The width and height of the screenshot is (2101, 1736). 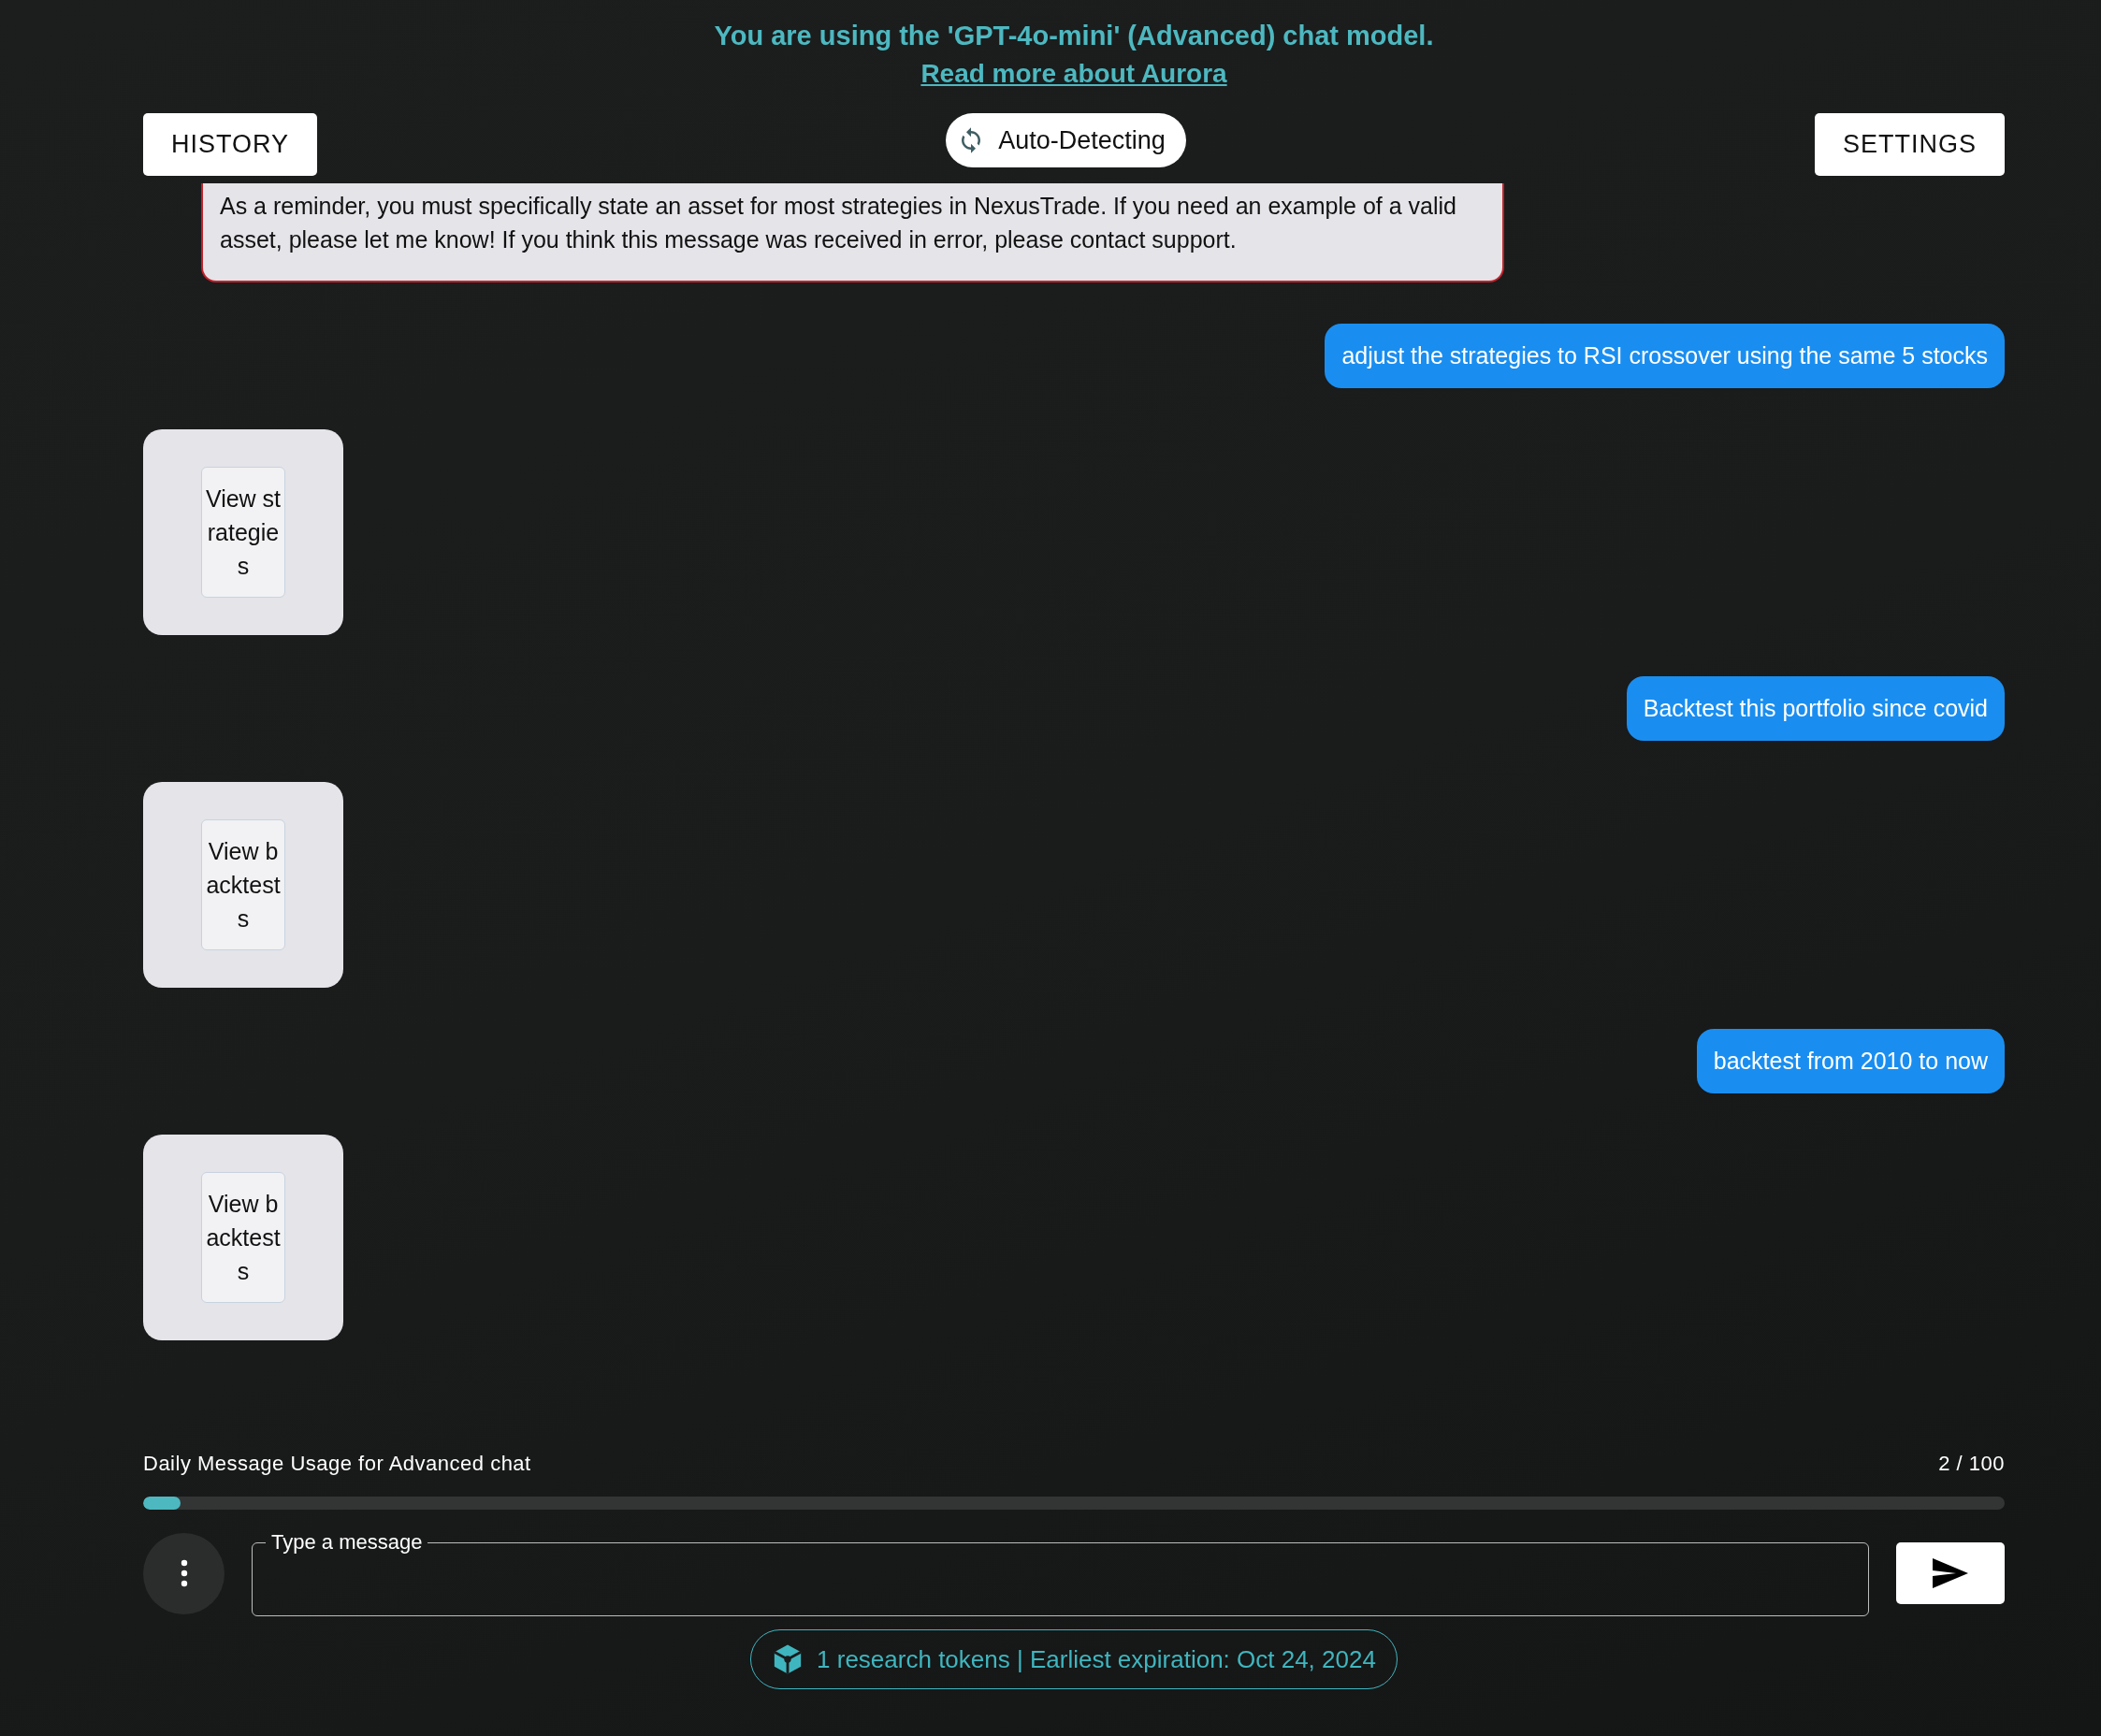 I want to click on view-button: View strategies, so click(x=243, y=532).